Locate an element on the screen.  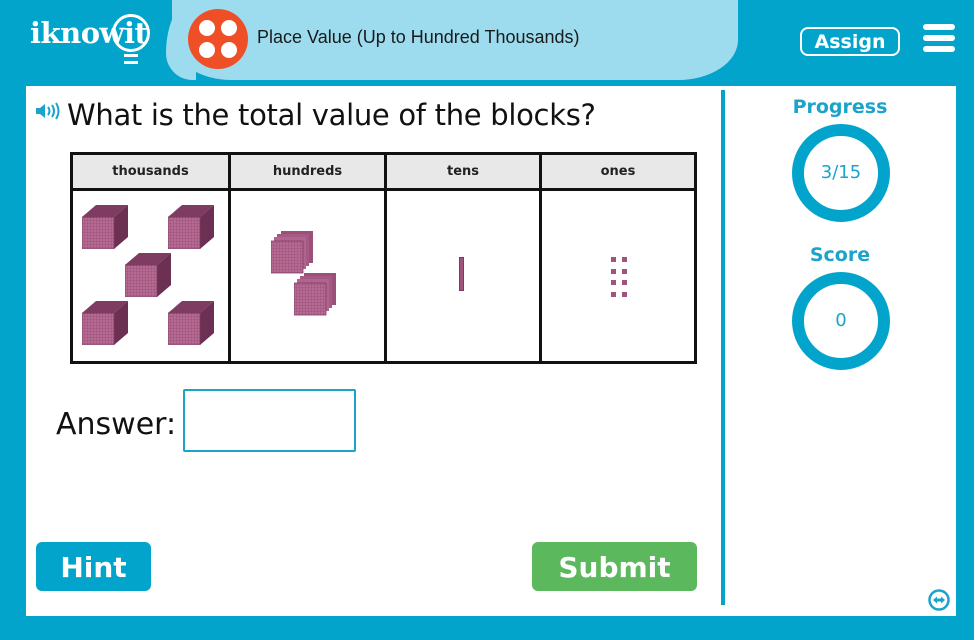
answer-label: Answer: is located at coordinates (116, 424).